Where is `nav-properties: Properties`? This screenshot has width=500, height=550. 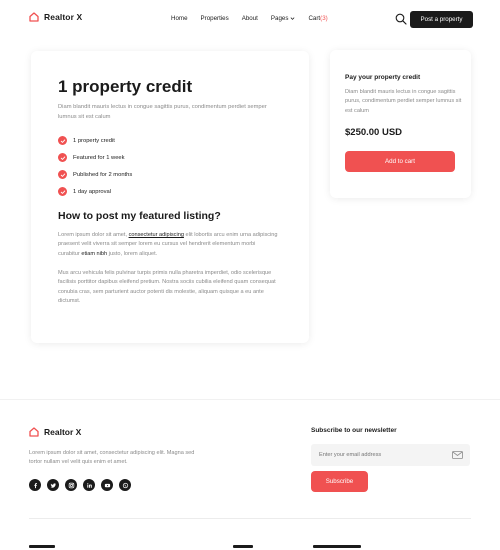
nav-properties: Properties is located at coordinates (215, 18).